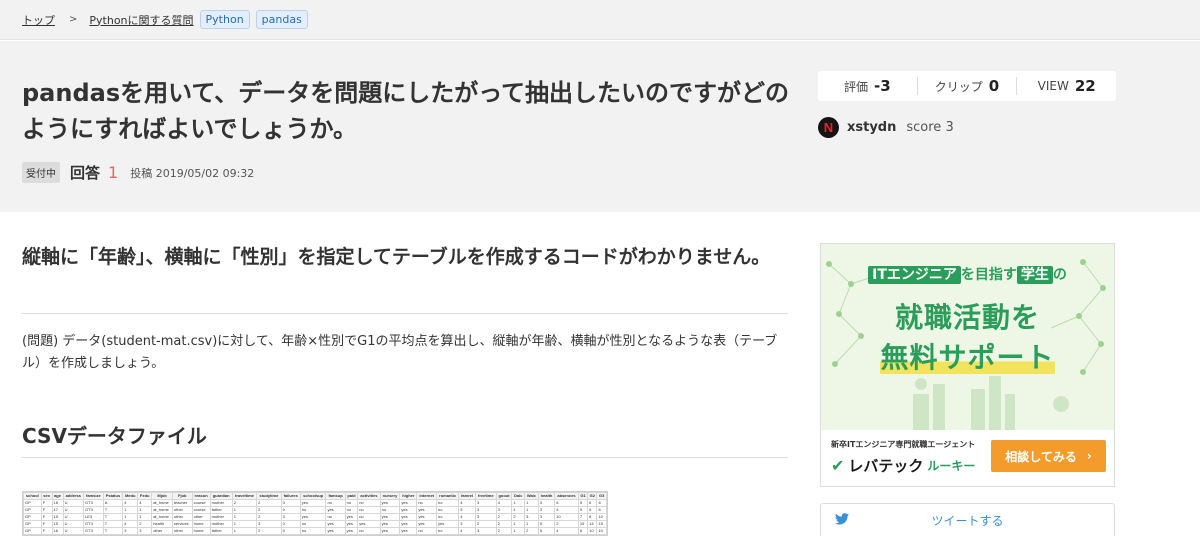  What do you see at coordinates (1059, 275) in the screenshot?
I see `ad-tagline-end: の` at bounding box center [1059, 275].